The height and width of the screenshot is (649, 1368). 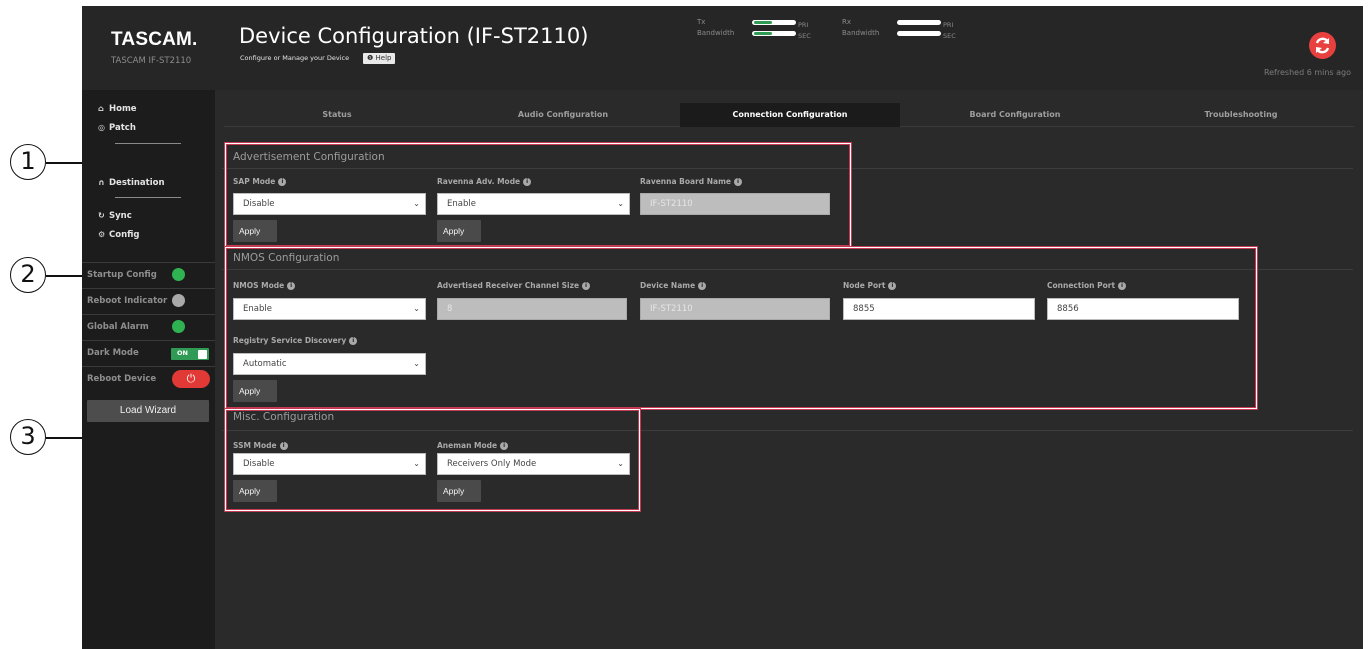 What do you see at coordinates (182, 353) in the screenshot?
I see `dark-mode-state: ON` at bounding box center [182, 353].